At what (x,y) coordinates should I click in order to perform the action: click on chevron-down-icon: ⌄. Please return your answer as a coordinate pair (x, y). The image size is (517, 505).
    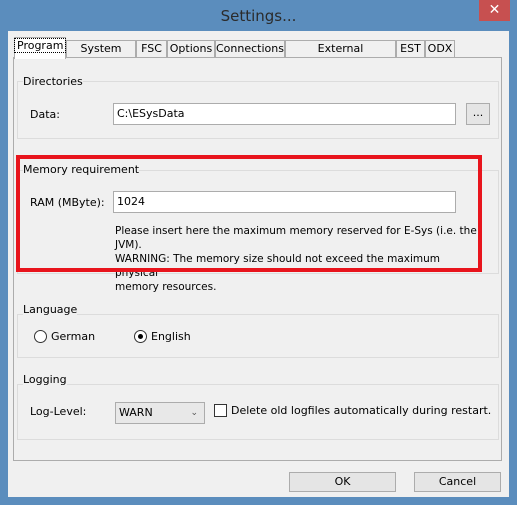
    Looking at the image, I should click on (194, 413).